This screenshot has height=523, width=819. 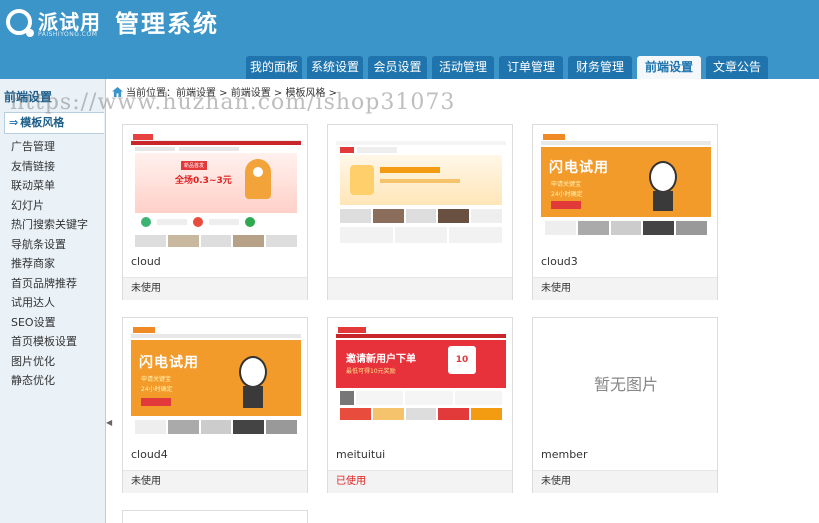 What do you see at coordinates (421, 383) in the screenshot?
I see `template-thumbnail: 邀请新用户下单 最低可得10元奖励 10` at bounding box center [421, 383].